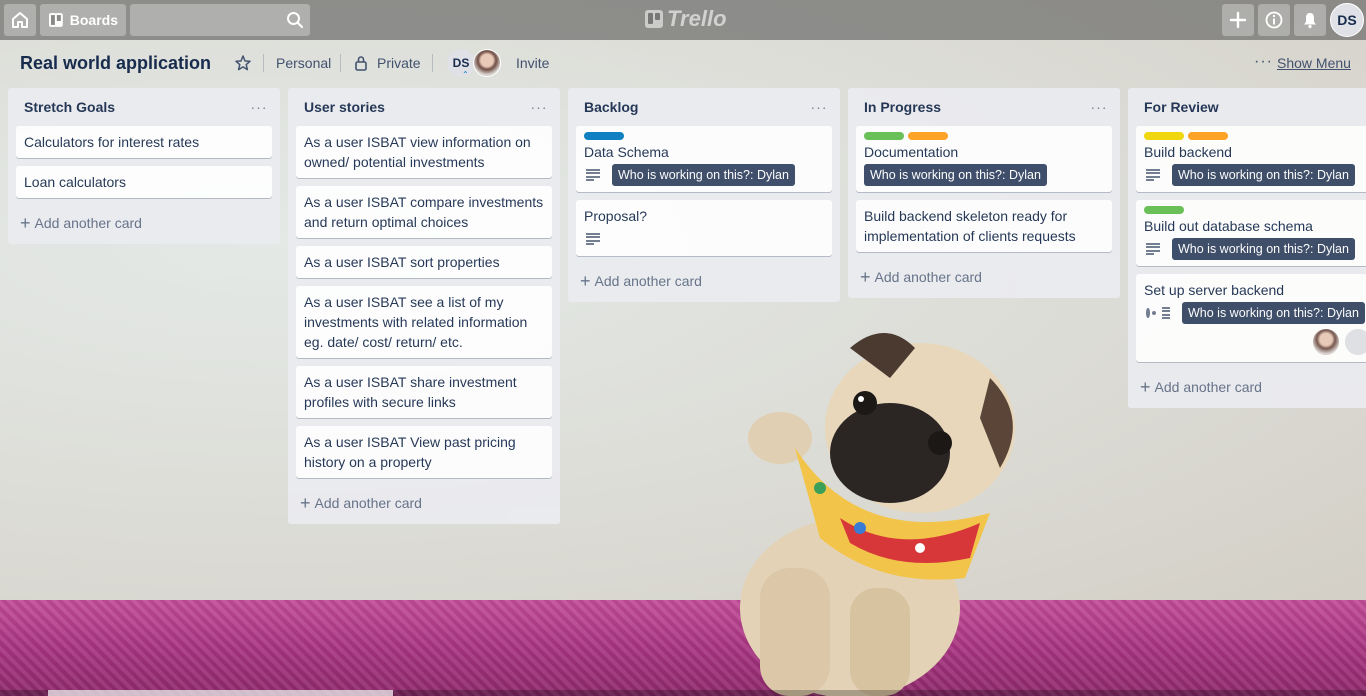 The image size is (1366, 696). I want to click on menu-dots-icon: ···, so click(1263, 62).